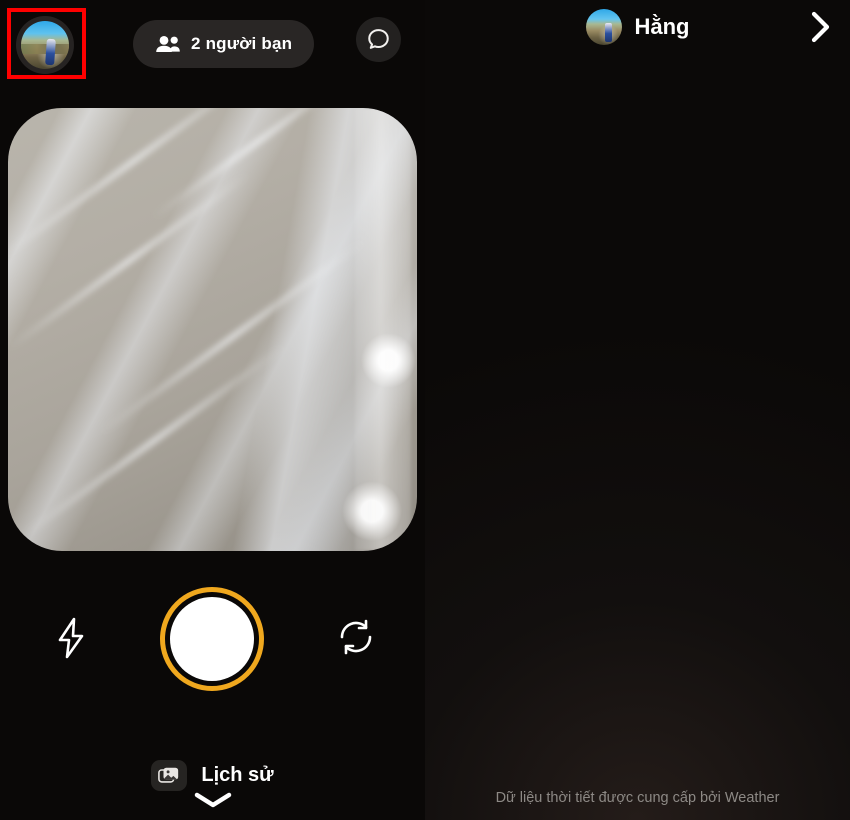 The width and height of the screenshot is (850, 820). I want to click on profile-avatar-button, so click(45, 45).